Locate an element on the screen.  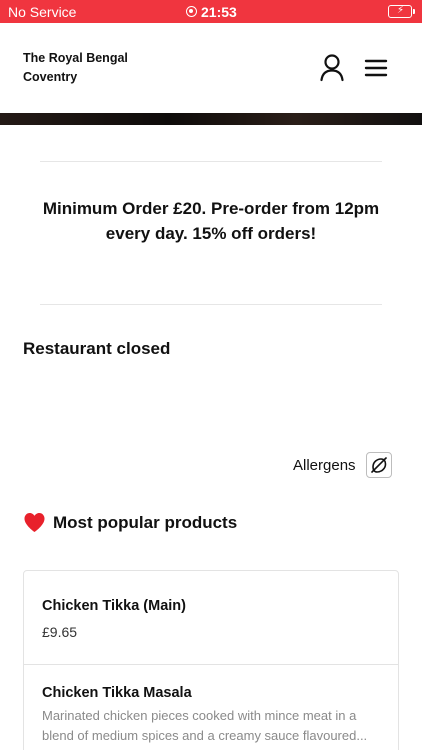
allergens-icon-box is located at coordinates (378, 465).